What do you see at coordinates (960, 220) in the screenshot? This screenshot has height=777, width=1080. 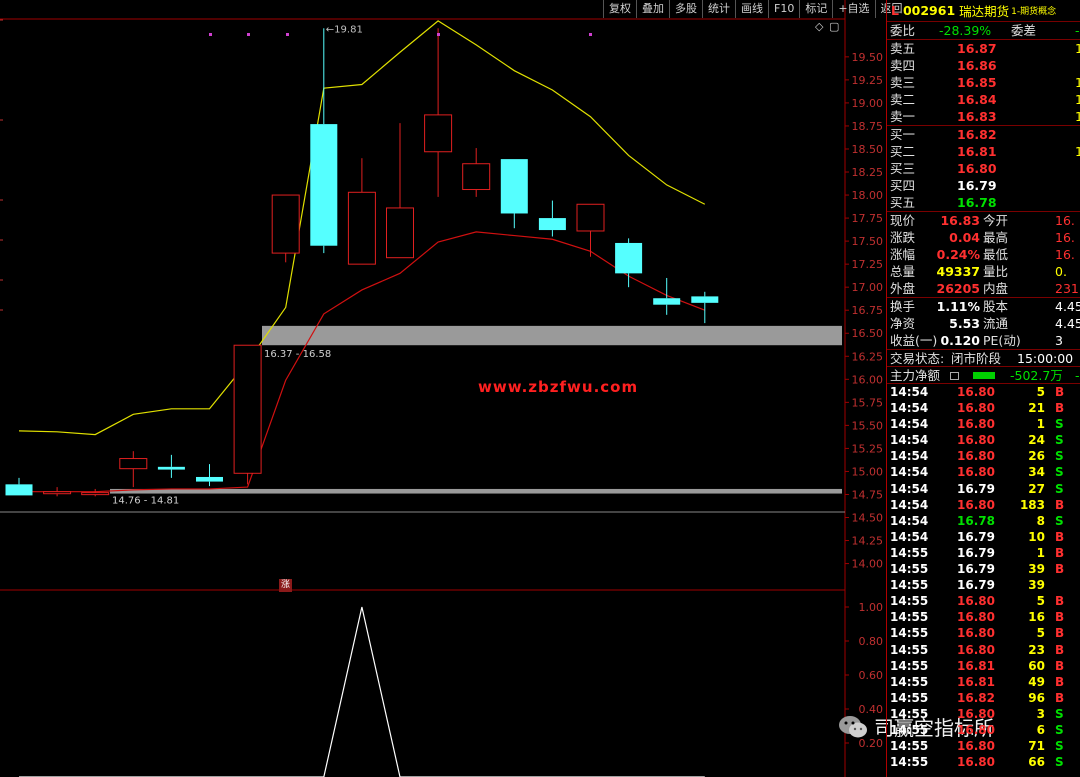 I see `stat-value: 16.83` at bounding box center [960, 220].